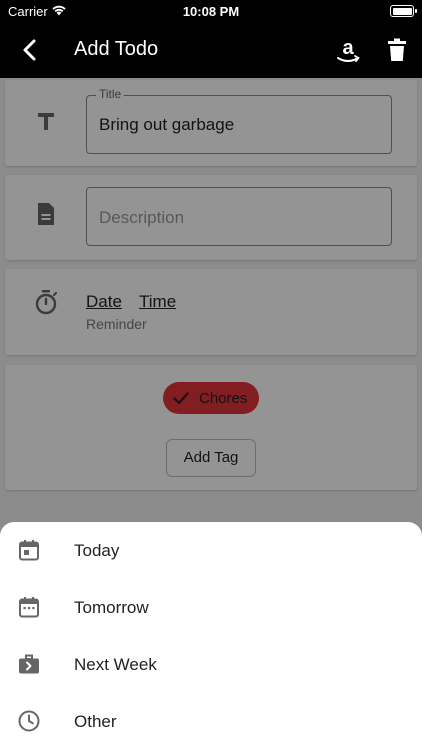  I want to click on back-arrow-icon, so click(30, 50).